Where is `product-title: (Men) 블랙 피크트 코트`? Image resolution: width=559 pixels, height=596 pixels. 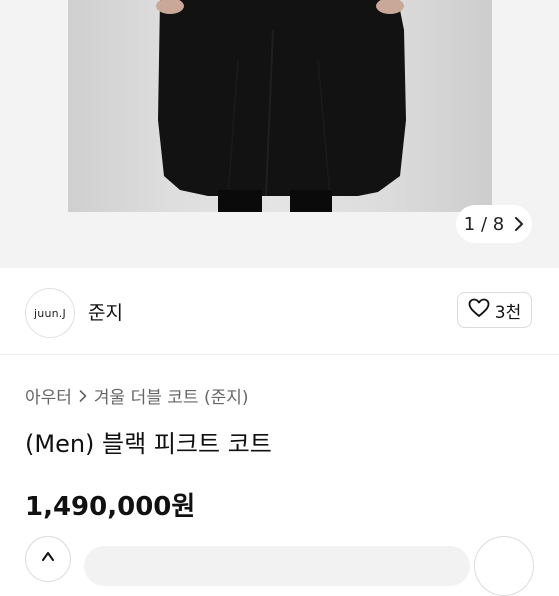 product-title: (Men) 블랙 피크트 코트 is located at coordinates (148, 444).